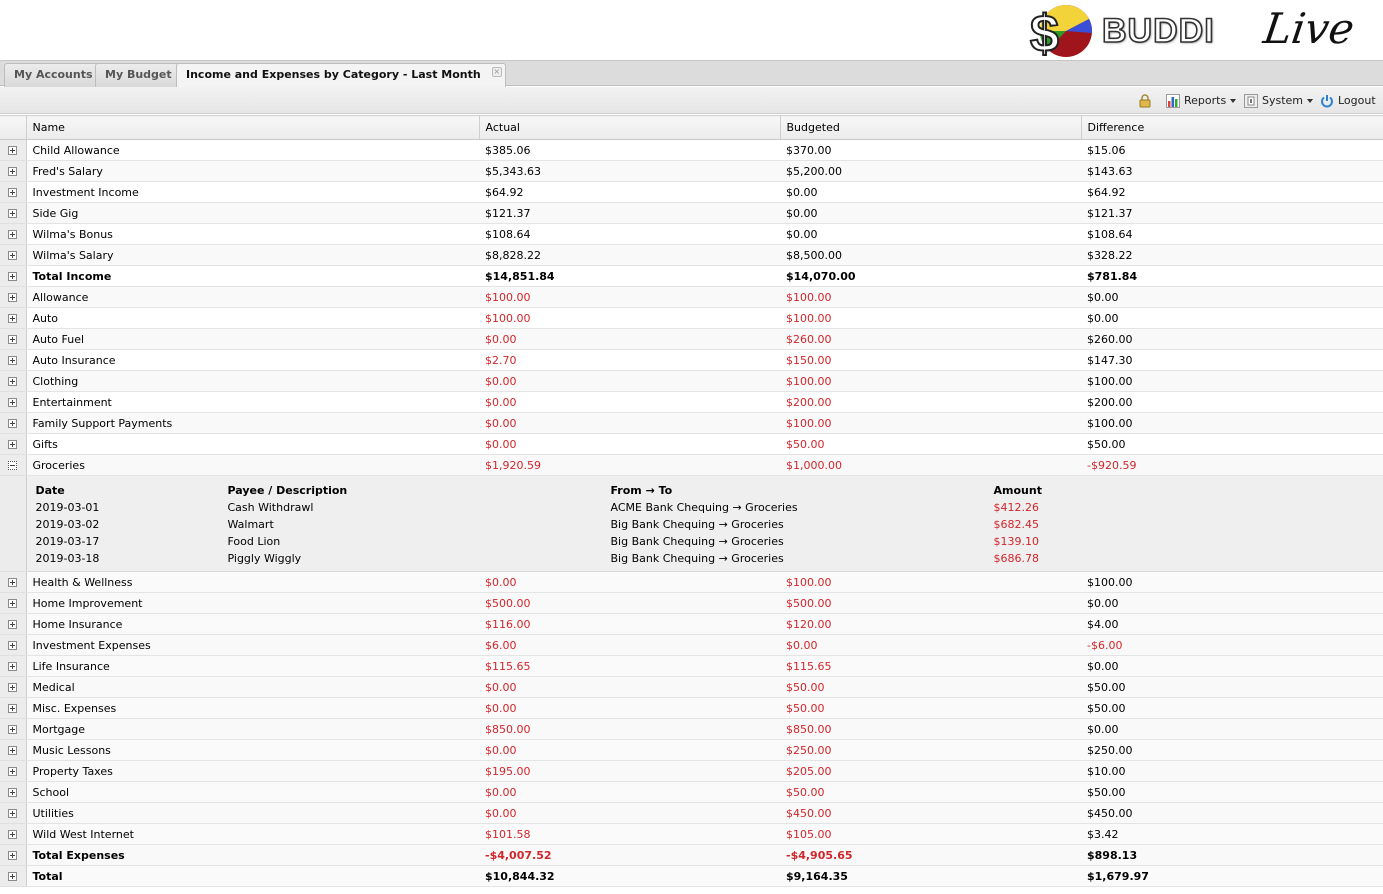 This screenshot has width=1383, height=894. Describe the element at coordinates (691, 318) in the screenshot. I see `expense-row: Auto $100.00 $100.00 $0.00` at that location.